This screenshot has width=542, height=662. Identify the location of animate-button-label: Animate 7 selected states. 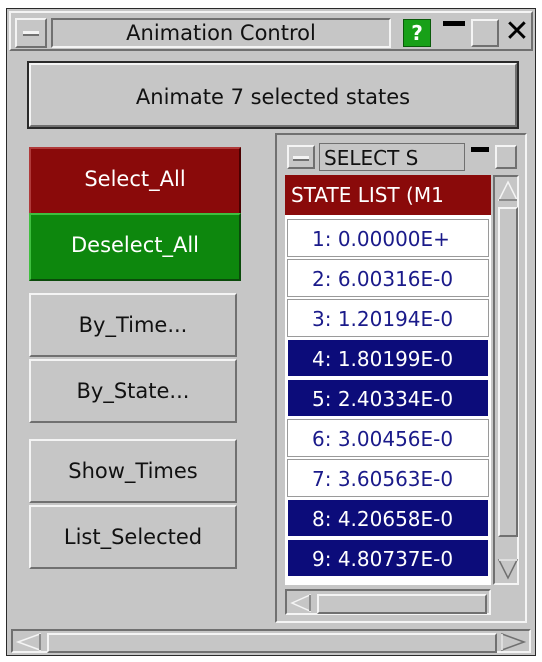
(273, 95).